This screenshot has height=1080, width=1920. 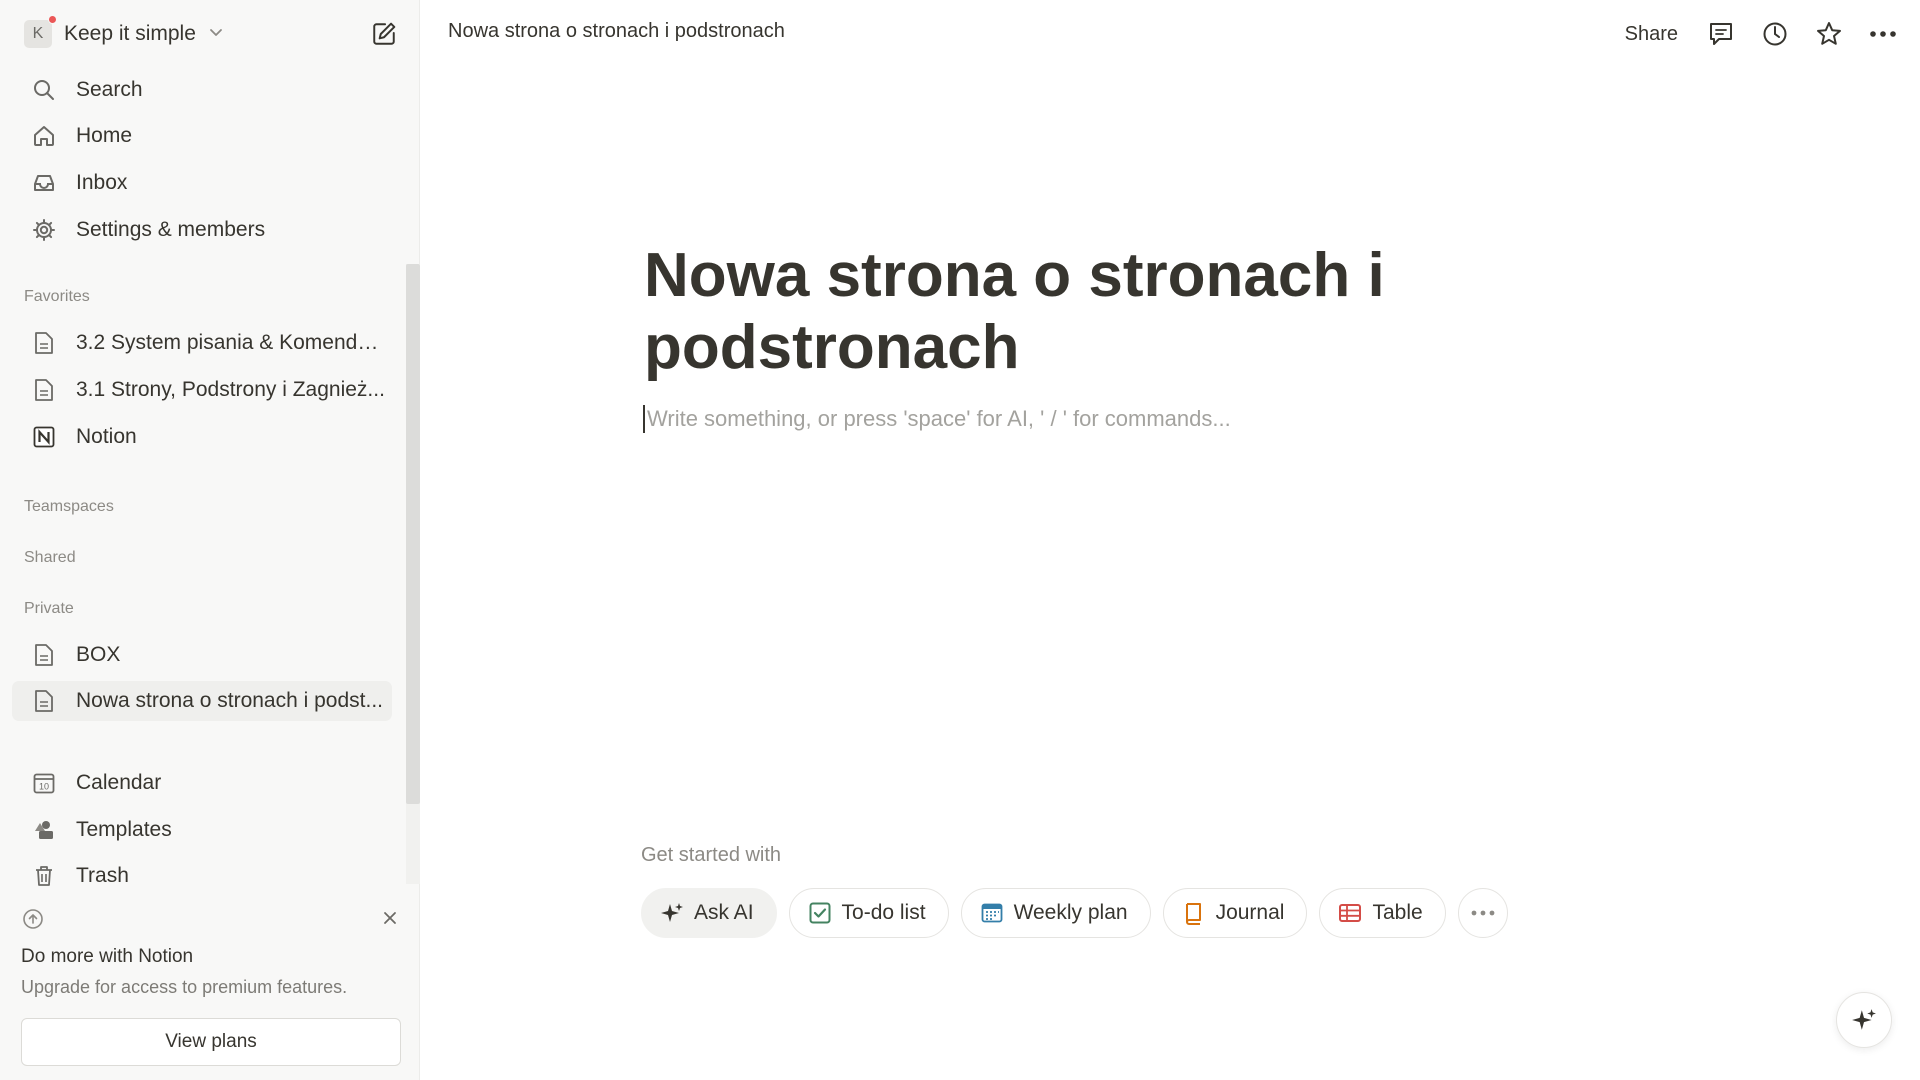 What do you see at coordinates (644, 419) in the screenshot?
I see `text-cursor` at bounding box center [644, 419].